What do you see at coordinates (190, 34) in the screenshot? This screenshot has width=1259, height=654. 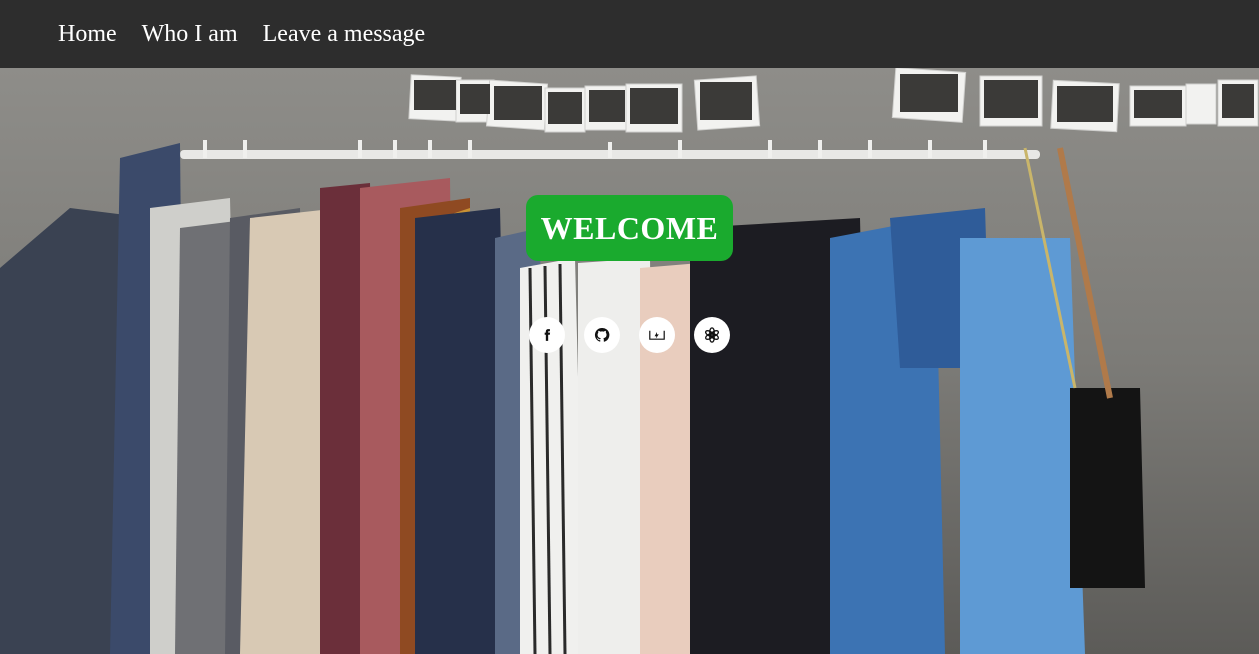 I see `nav-who-i-am: Who I am` at bounding box center [190, 34].